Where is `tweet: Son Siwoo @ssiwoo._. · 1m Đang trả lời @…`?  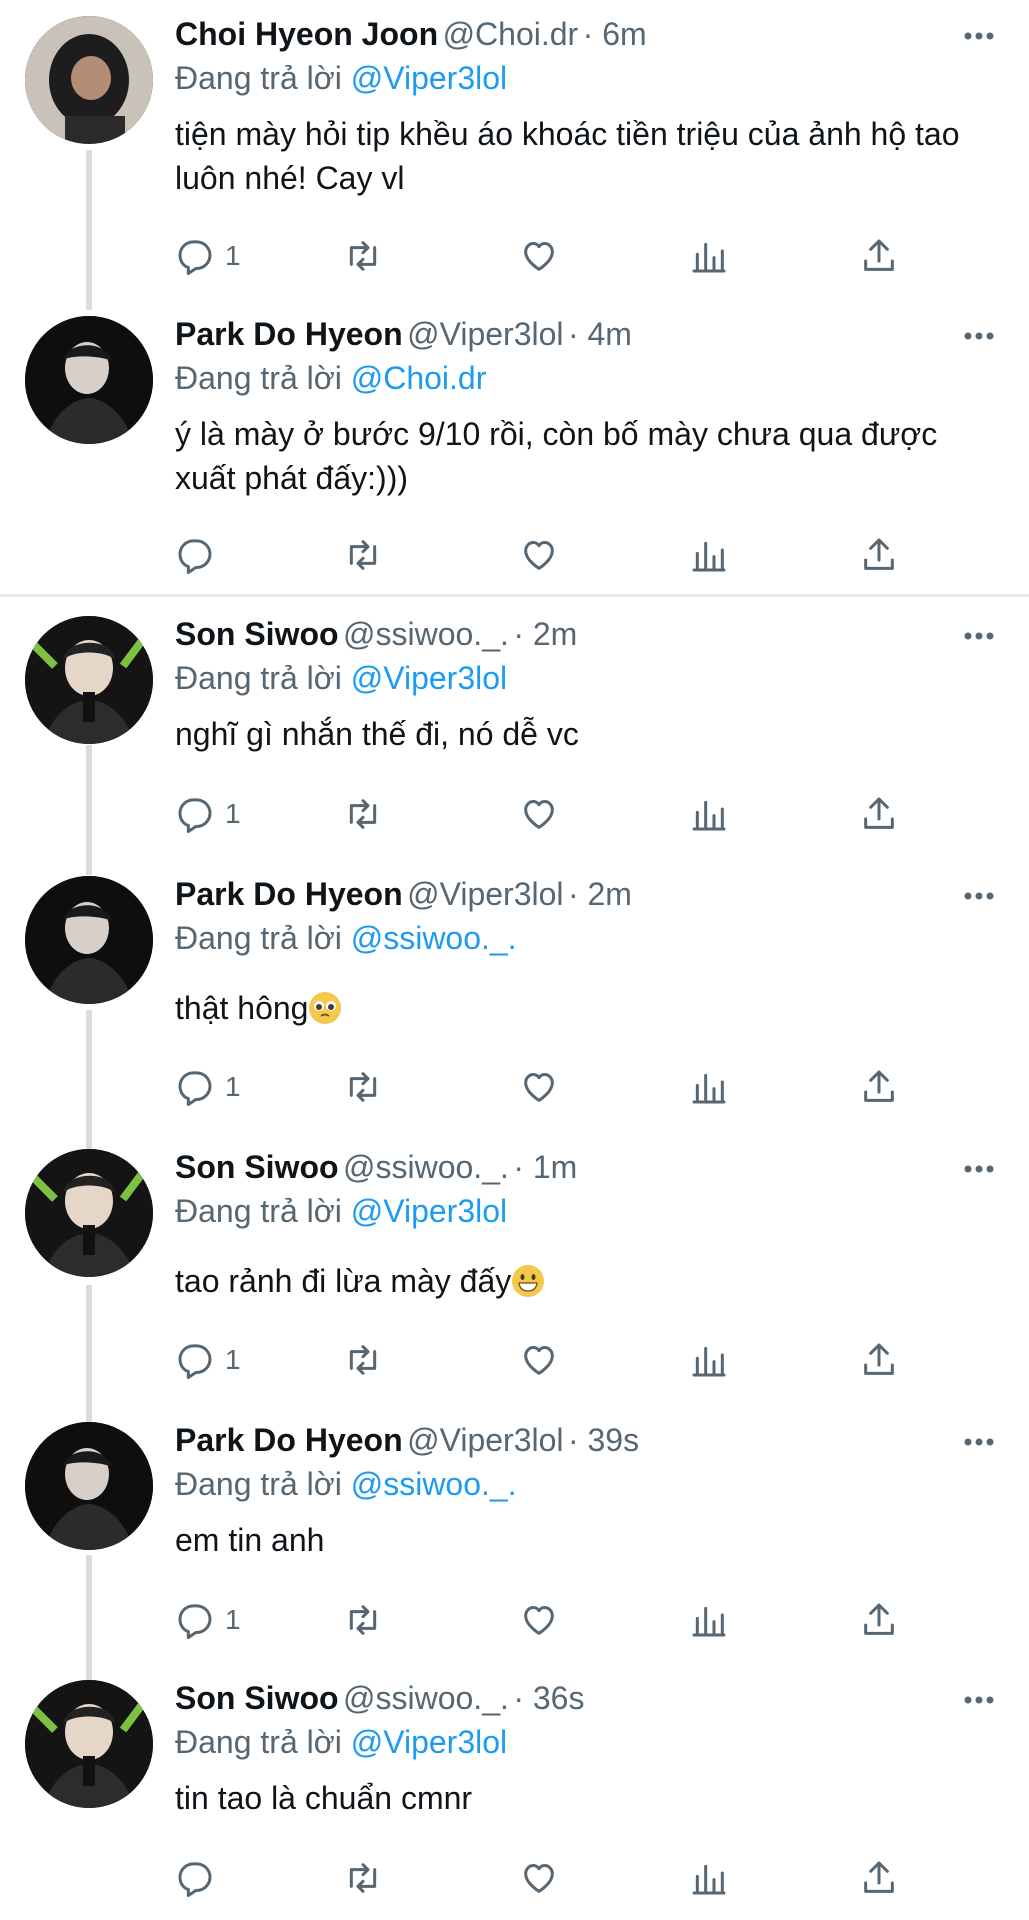 tweet: Son Siwoo @ssiwoo._. · 1m Đang trả lời @… is located at coordinates (514, 1269).